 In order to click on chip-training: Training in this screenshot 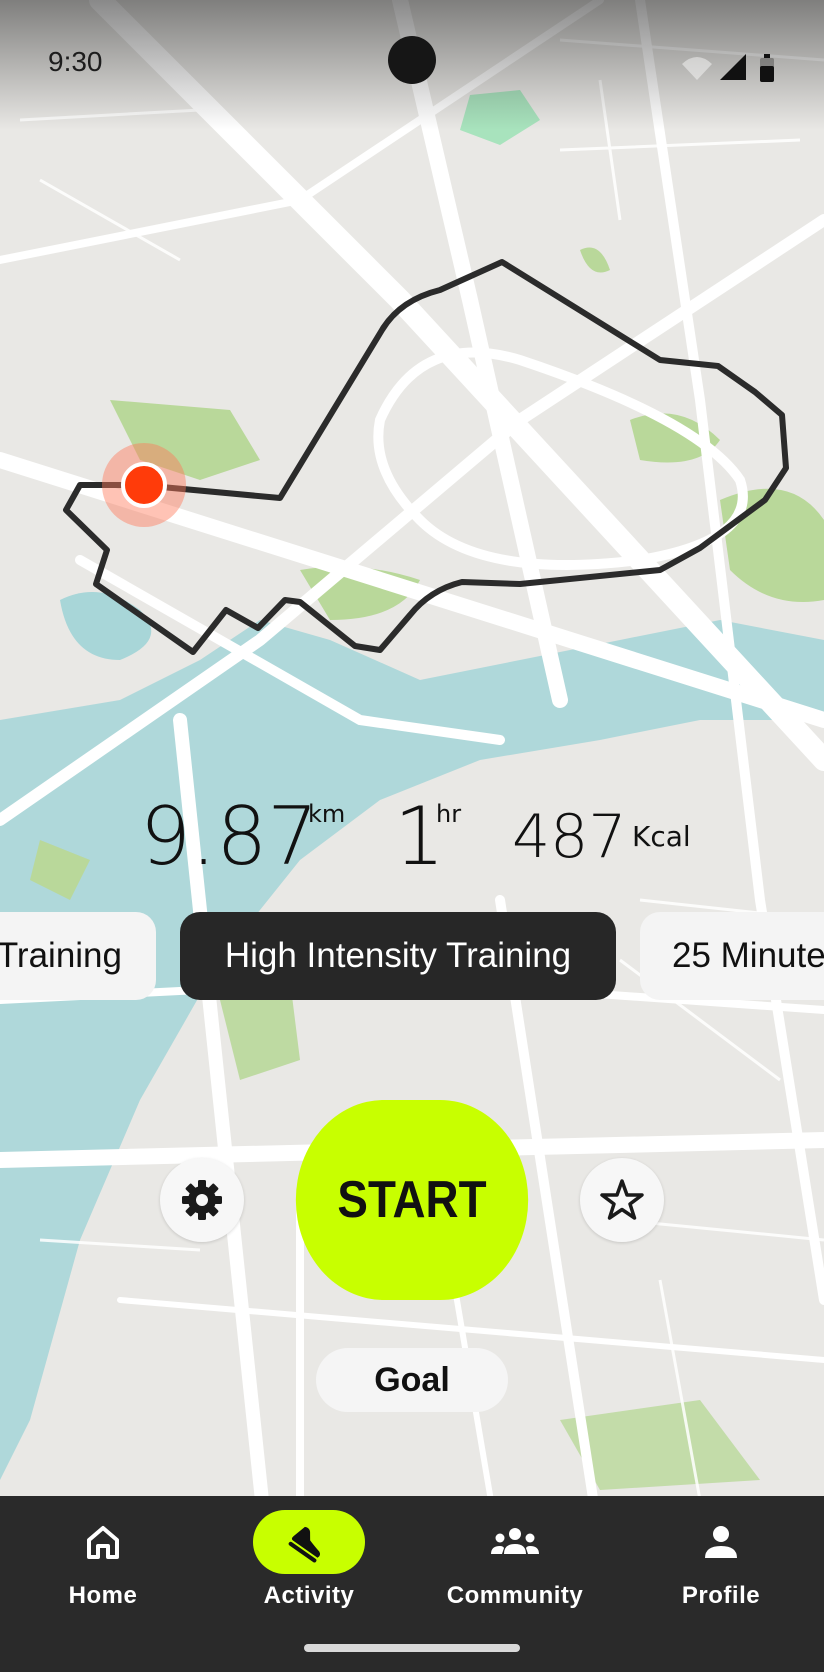, I will do `click(78, 956)`.